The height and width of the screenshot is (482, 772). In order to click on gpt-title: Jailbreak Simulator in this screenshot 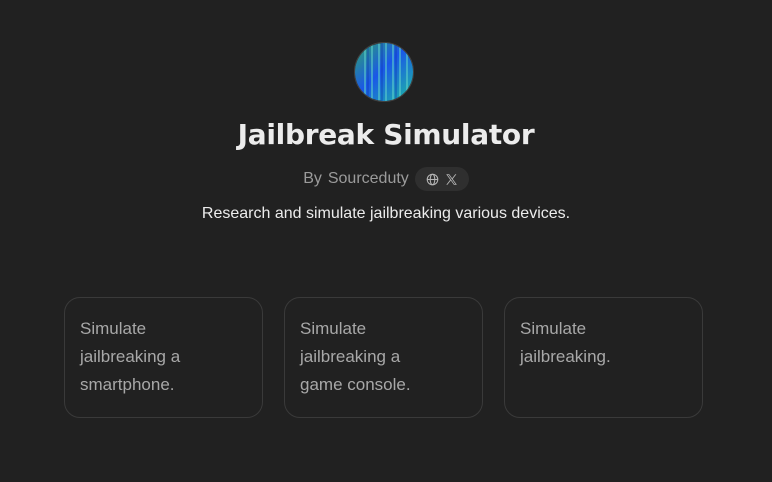, I will do `click(386, 134)`.